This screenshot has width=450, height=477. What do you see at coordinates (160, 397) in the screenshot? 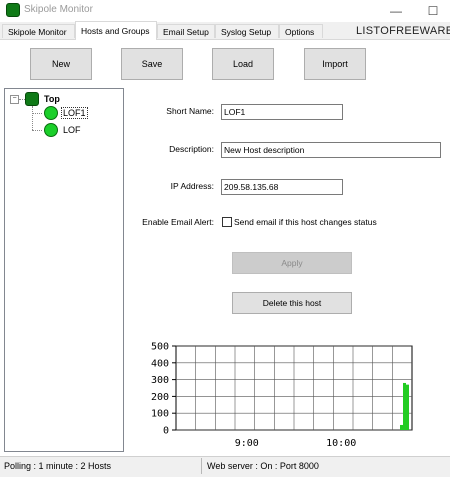
I see `y-tick-label: 200` at bounding box center [160, 397].